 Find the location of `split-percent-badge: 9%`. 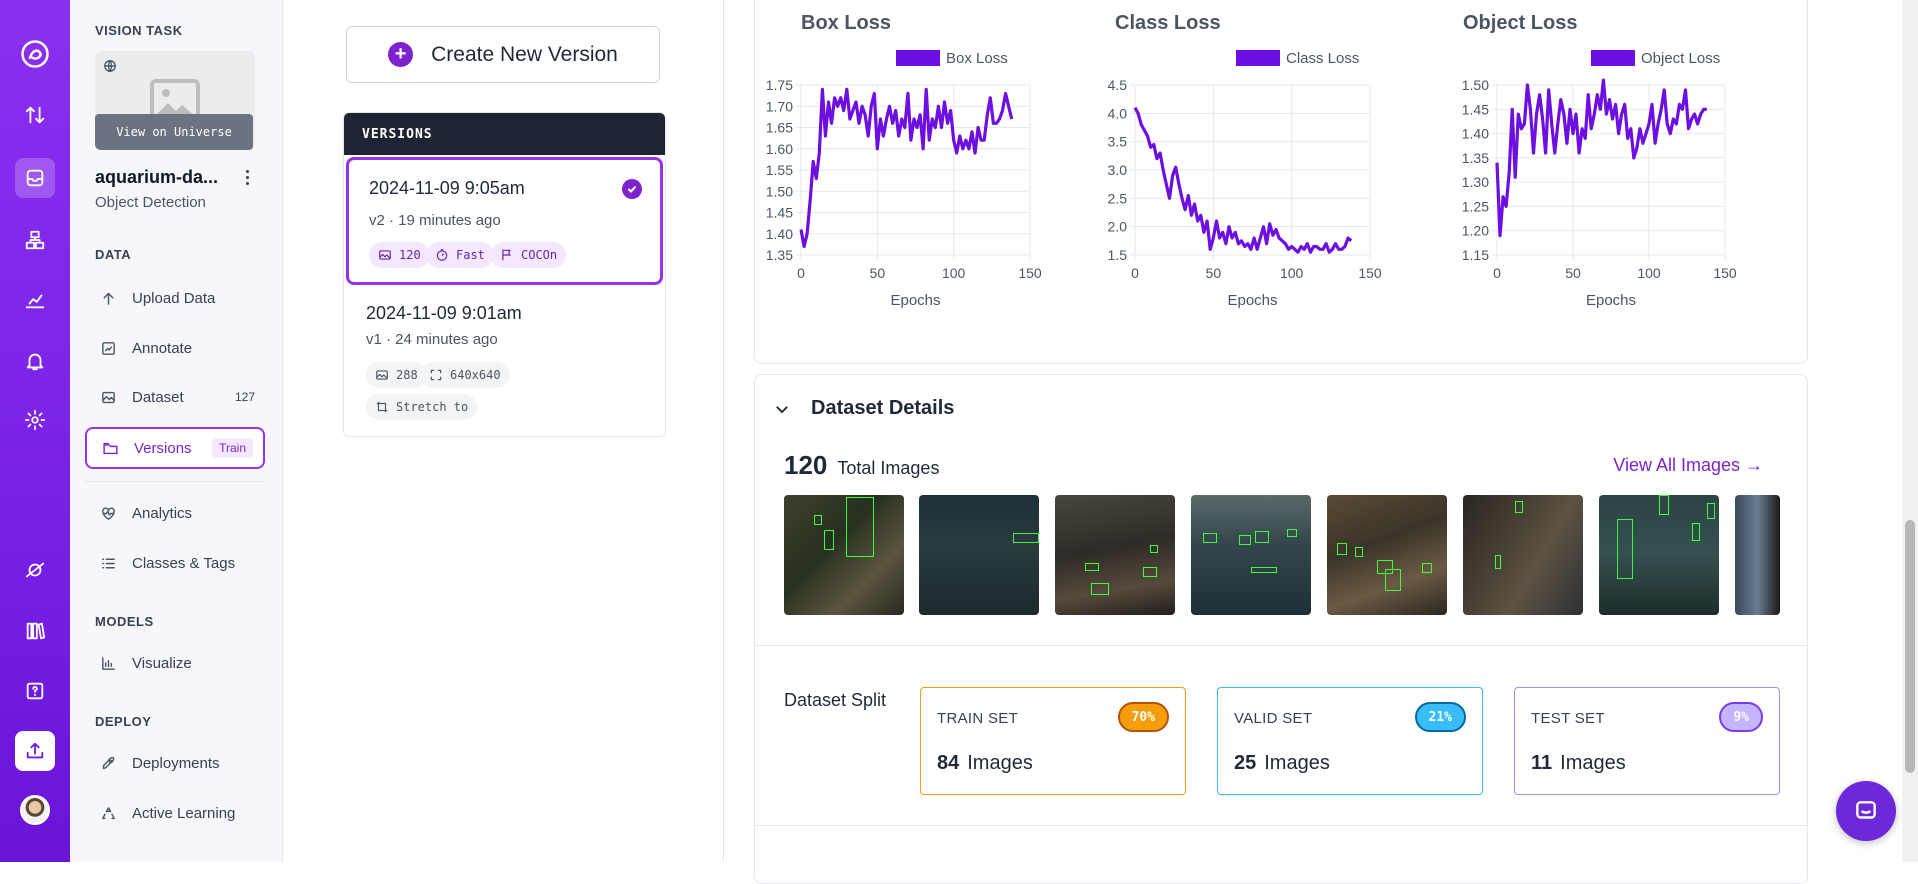

split-percent-badge: 9% is located at coordinates (1741, 717).